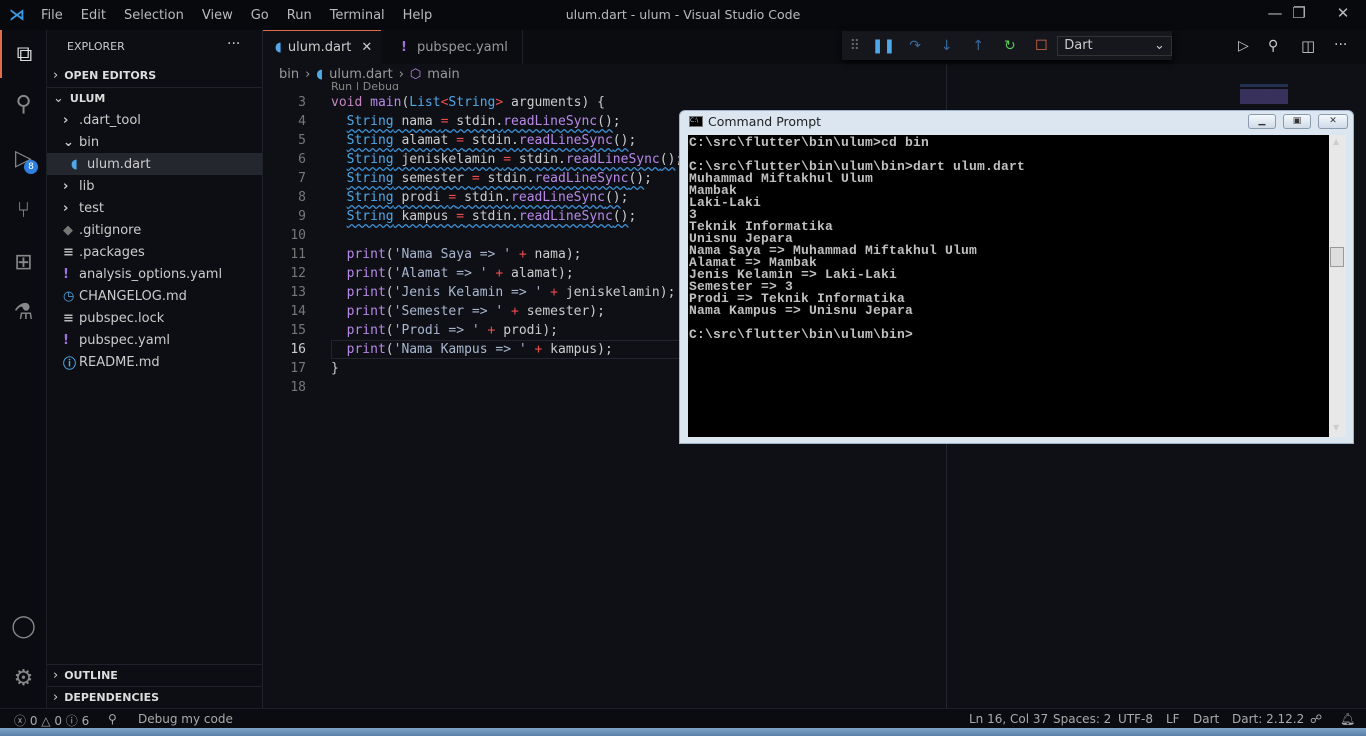 This screenshot has height=736, width=1366. I want to click on drag-handle-icon: ⠿, so click(855, 46).